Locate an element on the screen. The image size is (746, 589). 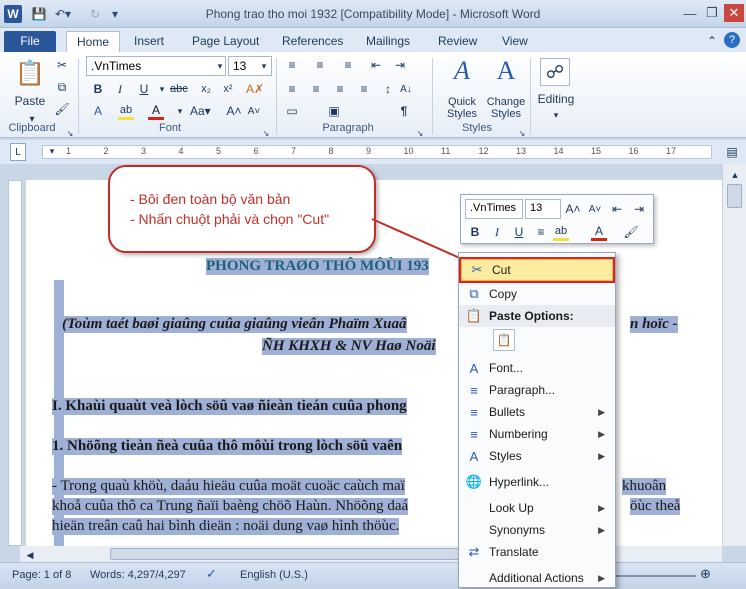
italic-icon: I is located at coordinates (120, 89).